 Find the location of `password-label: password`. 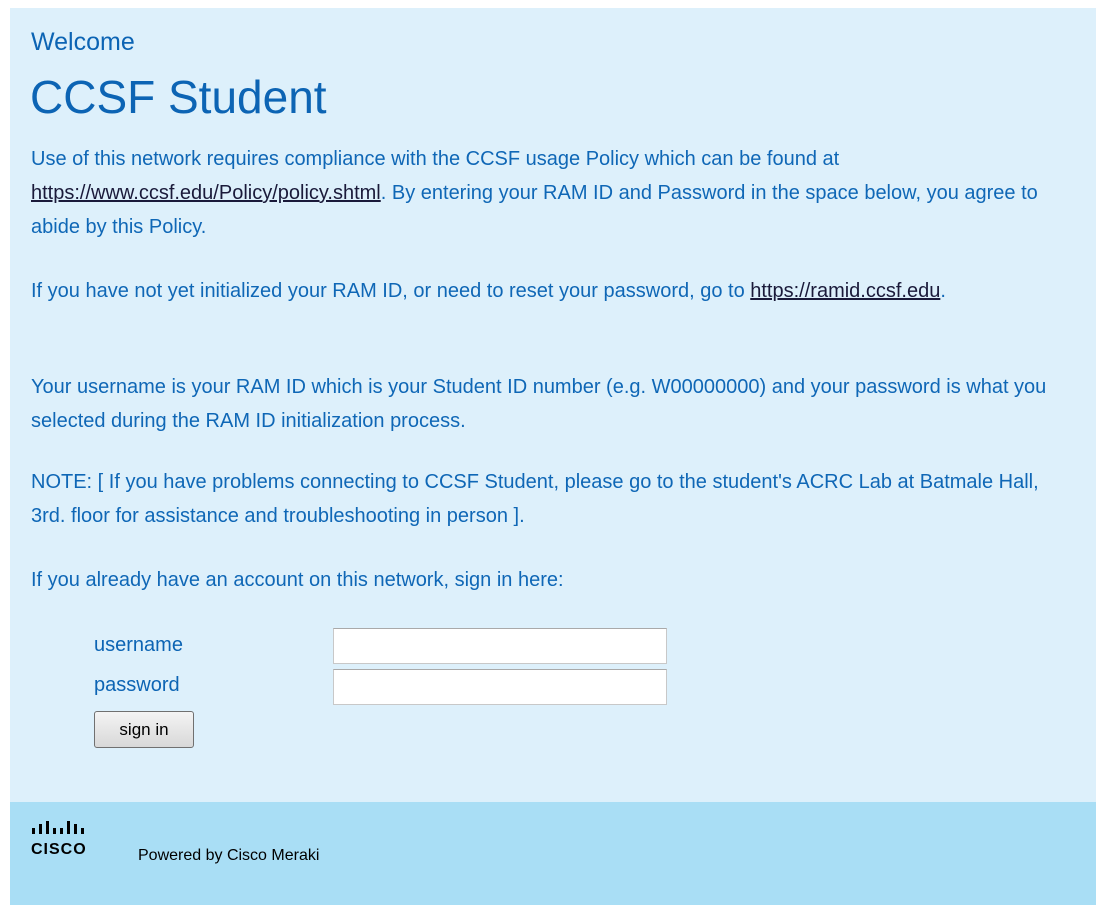

password-label: password is located at coordinates (137, 685).